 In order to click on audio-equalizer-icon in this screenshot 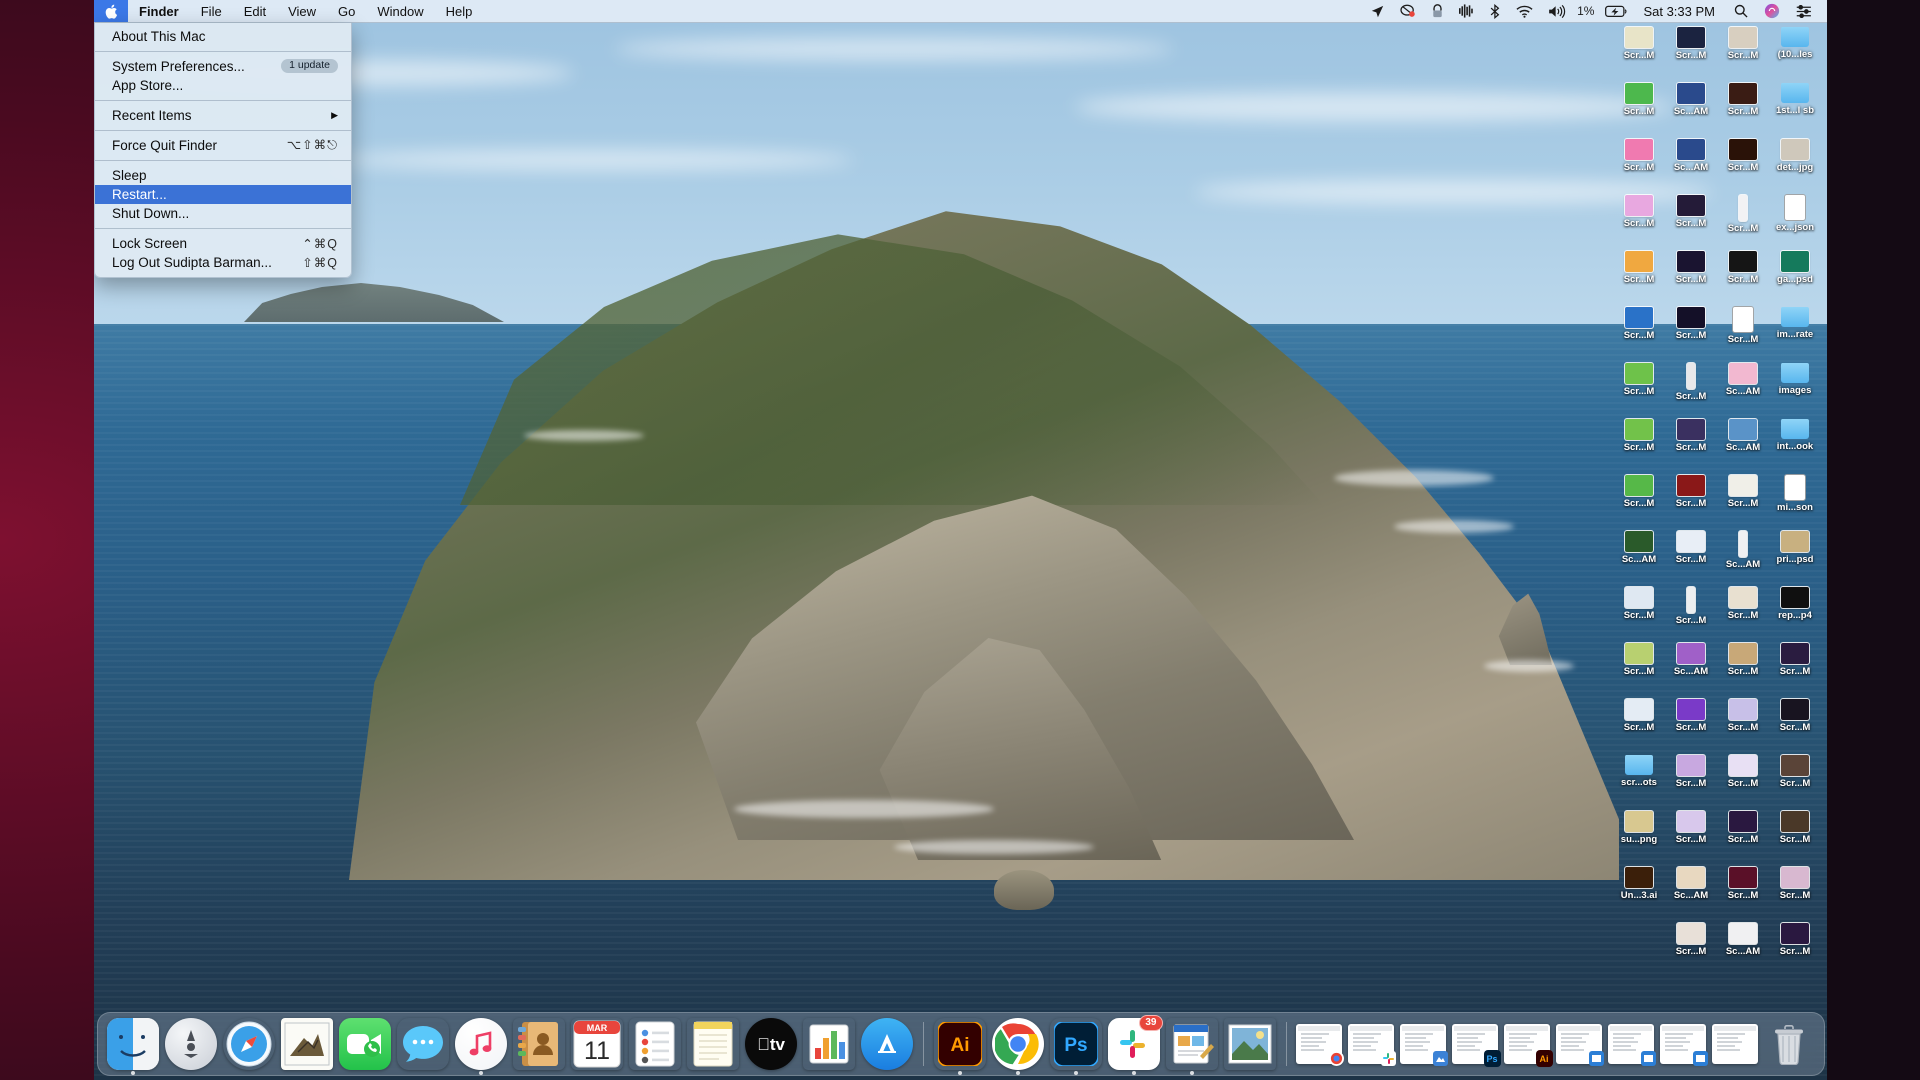, I will do `click(1466, 11)`.